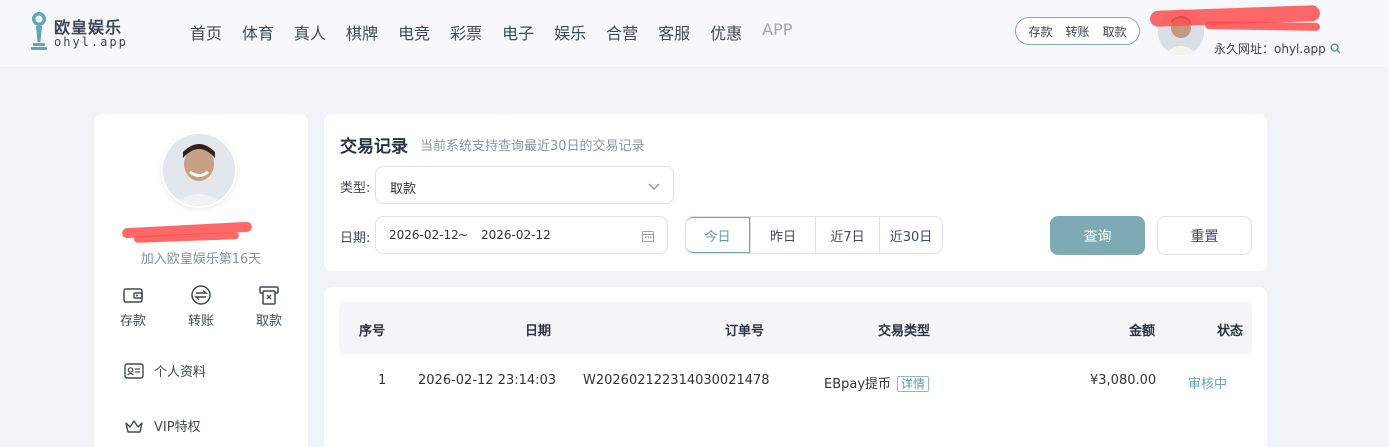 The image size is (1389, 447). I want to click on page-subtitle: 当前系统支持查询最近30日的交易记录, so click(532, 146).